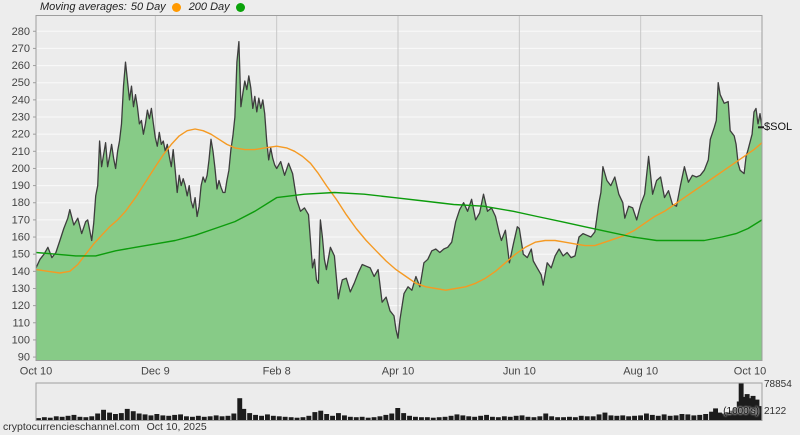 This screenshot has height=435, width=800. I want to click on watermark: cryptocurrencieschannel.com Oct 10, 2025, so click(105, 427).